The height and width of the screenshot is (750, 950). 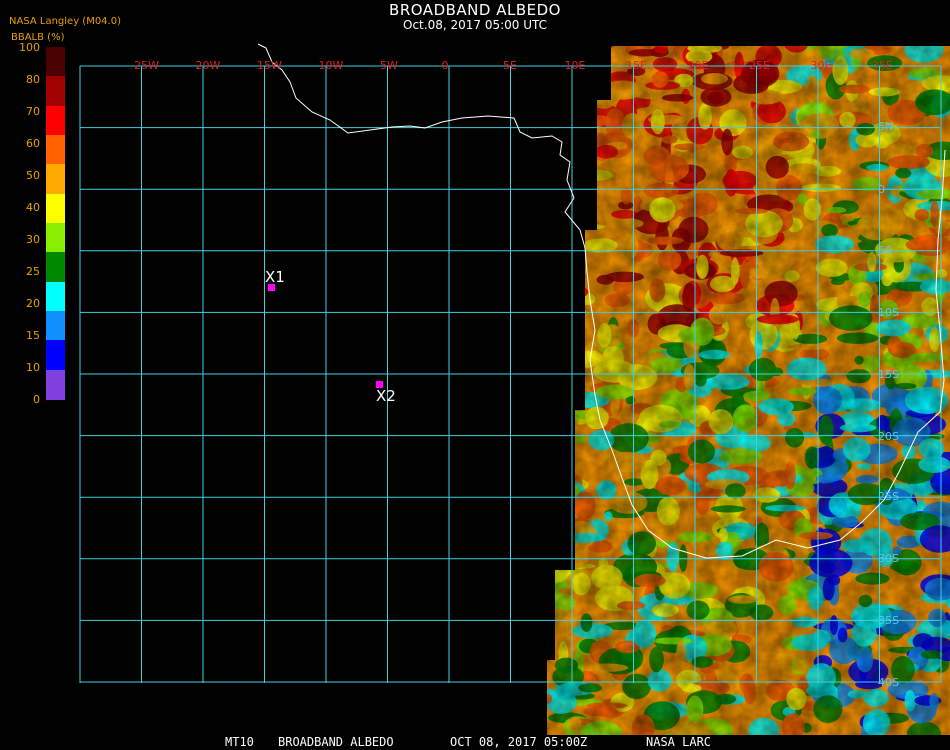 I want to click on longitude-label: 35E, so click(x=882, y=65).